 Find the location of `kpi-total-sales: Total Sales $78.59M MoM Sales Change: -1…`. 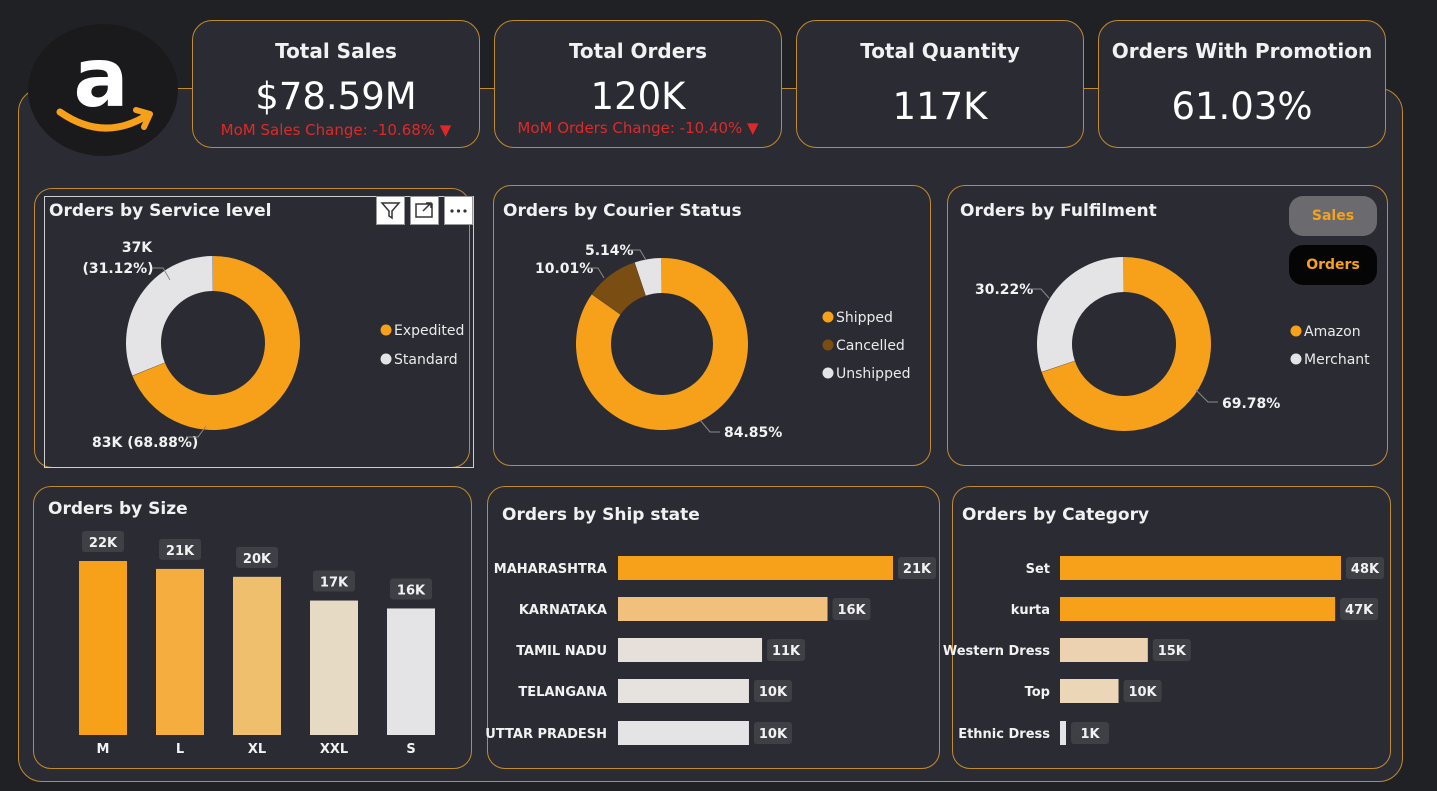

kpi-total-sales: Total Sales $78.59M MoM Sales Change: -1… is located at coordinates (336, 84).